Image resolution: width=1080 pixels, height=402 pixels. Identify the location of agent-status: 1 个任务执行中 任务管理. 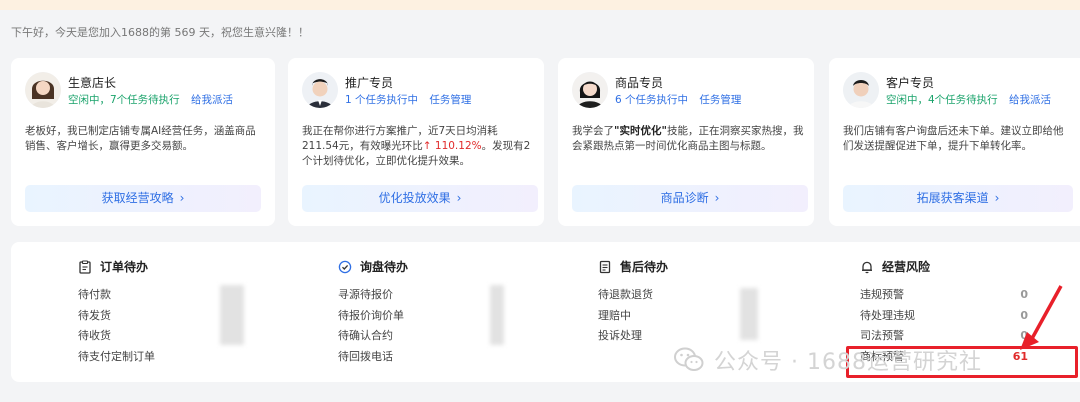
(408, 99).